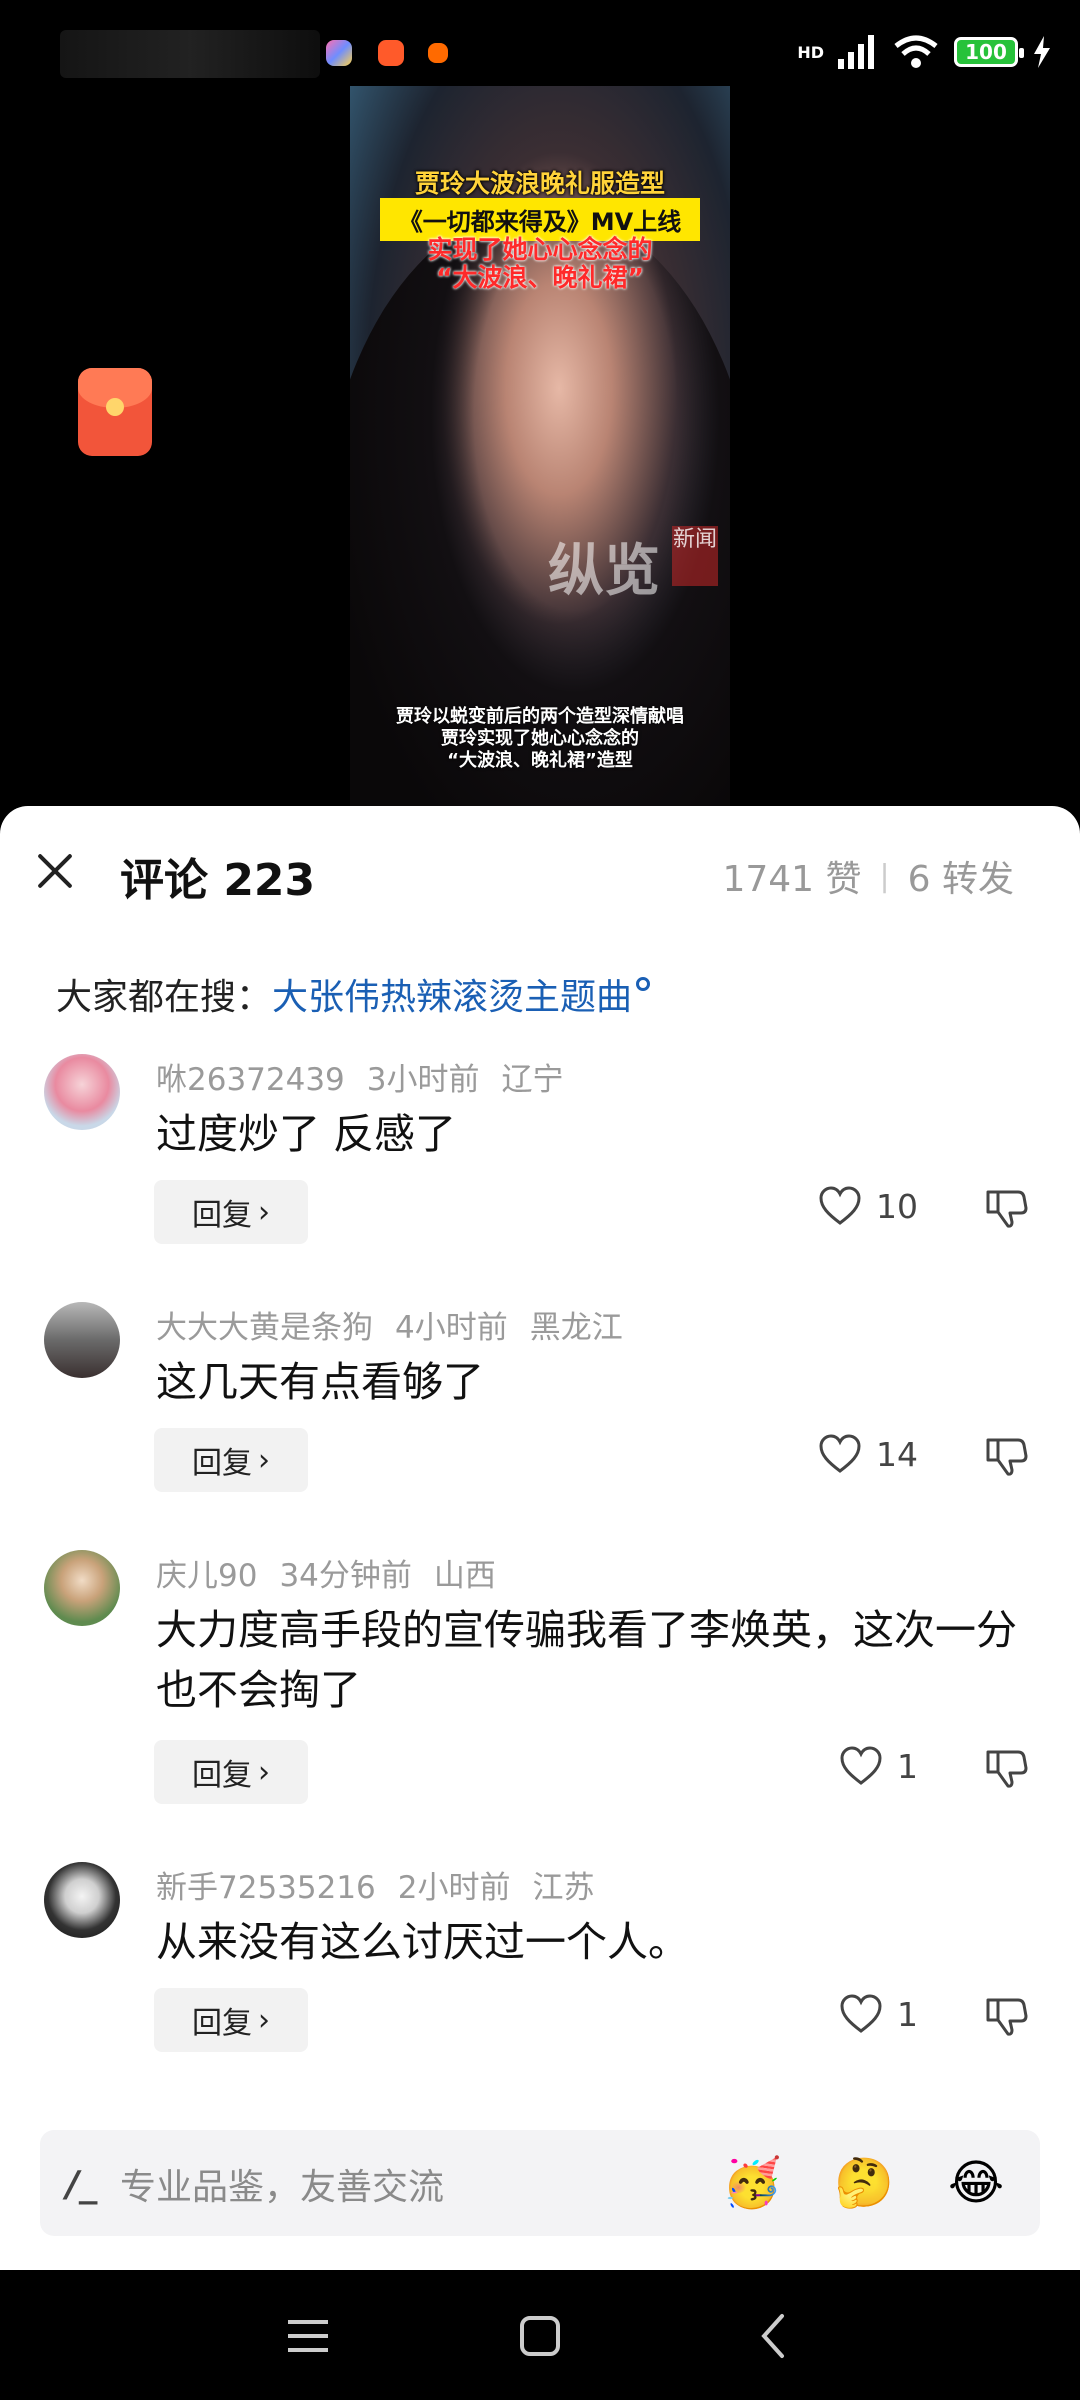  Describe the element at coordinates (868, 1454) in the screenshot. I see `like-button: 14` at that location.